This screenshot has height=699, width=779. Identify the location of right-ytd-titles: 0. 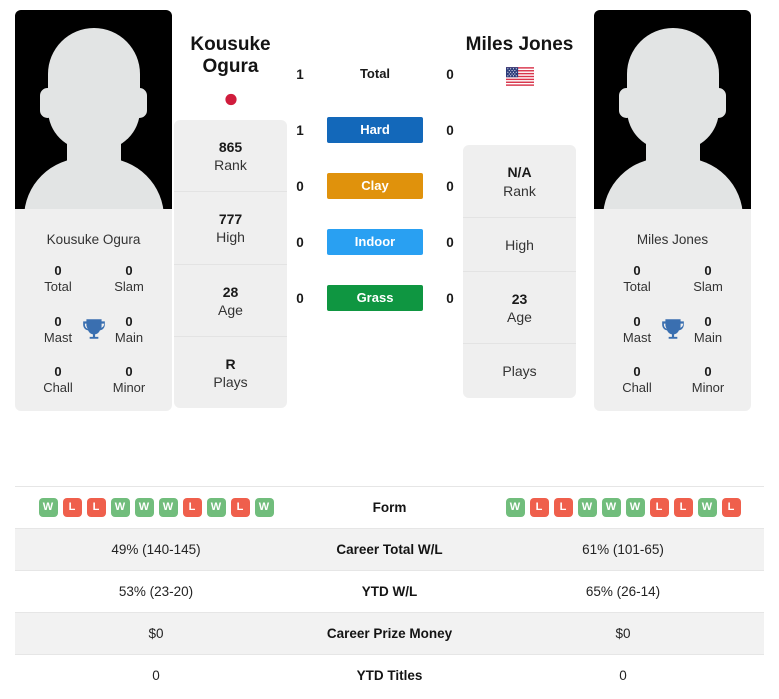
(623, 675).